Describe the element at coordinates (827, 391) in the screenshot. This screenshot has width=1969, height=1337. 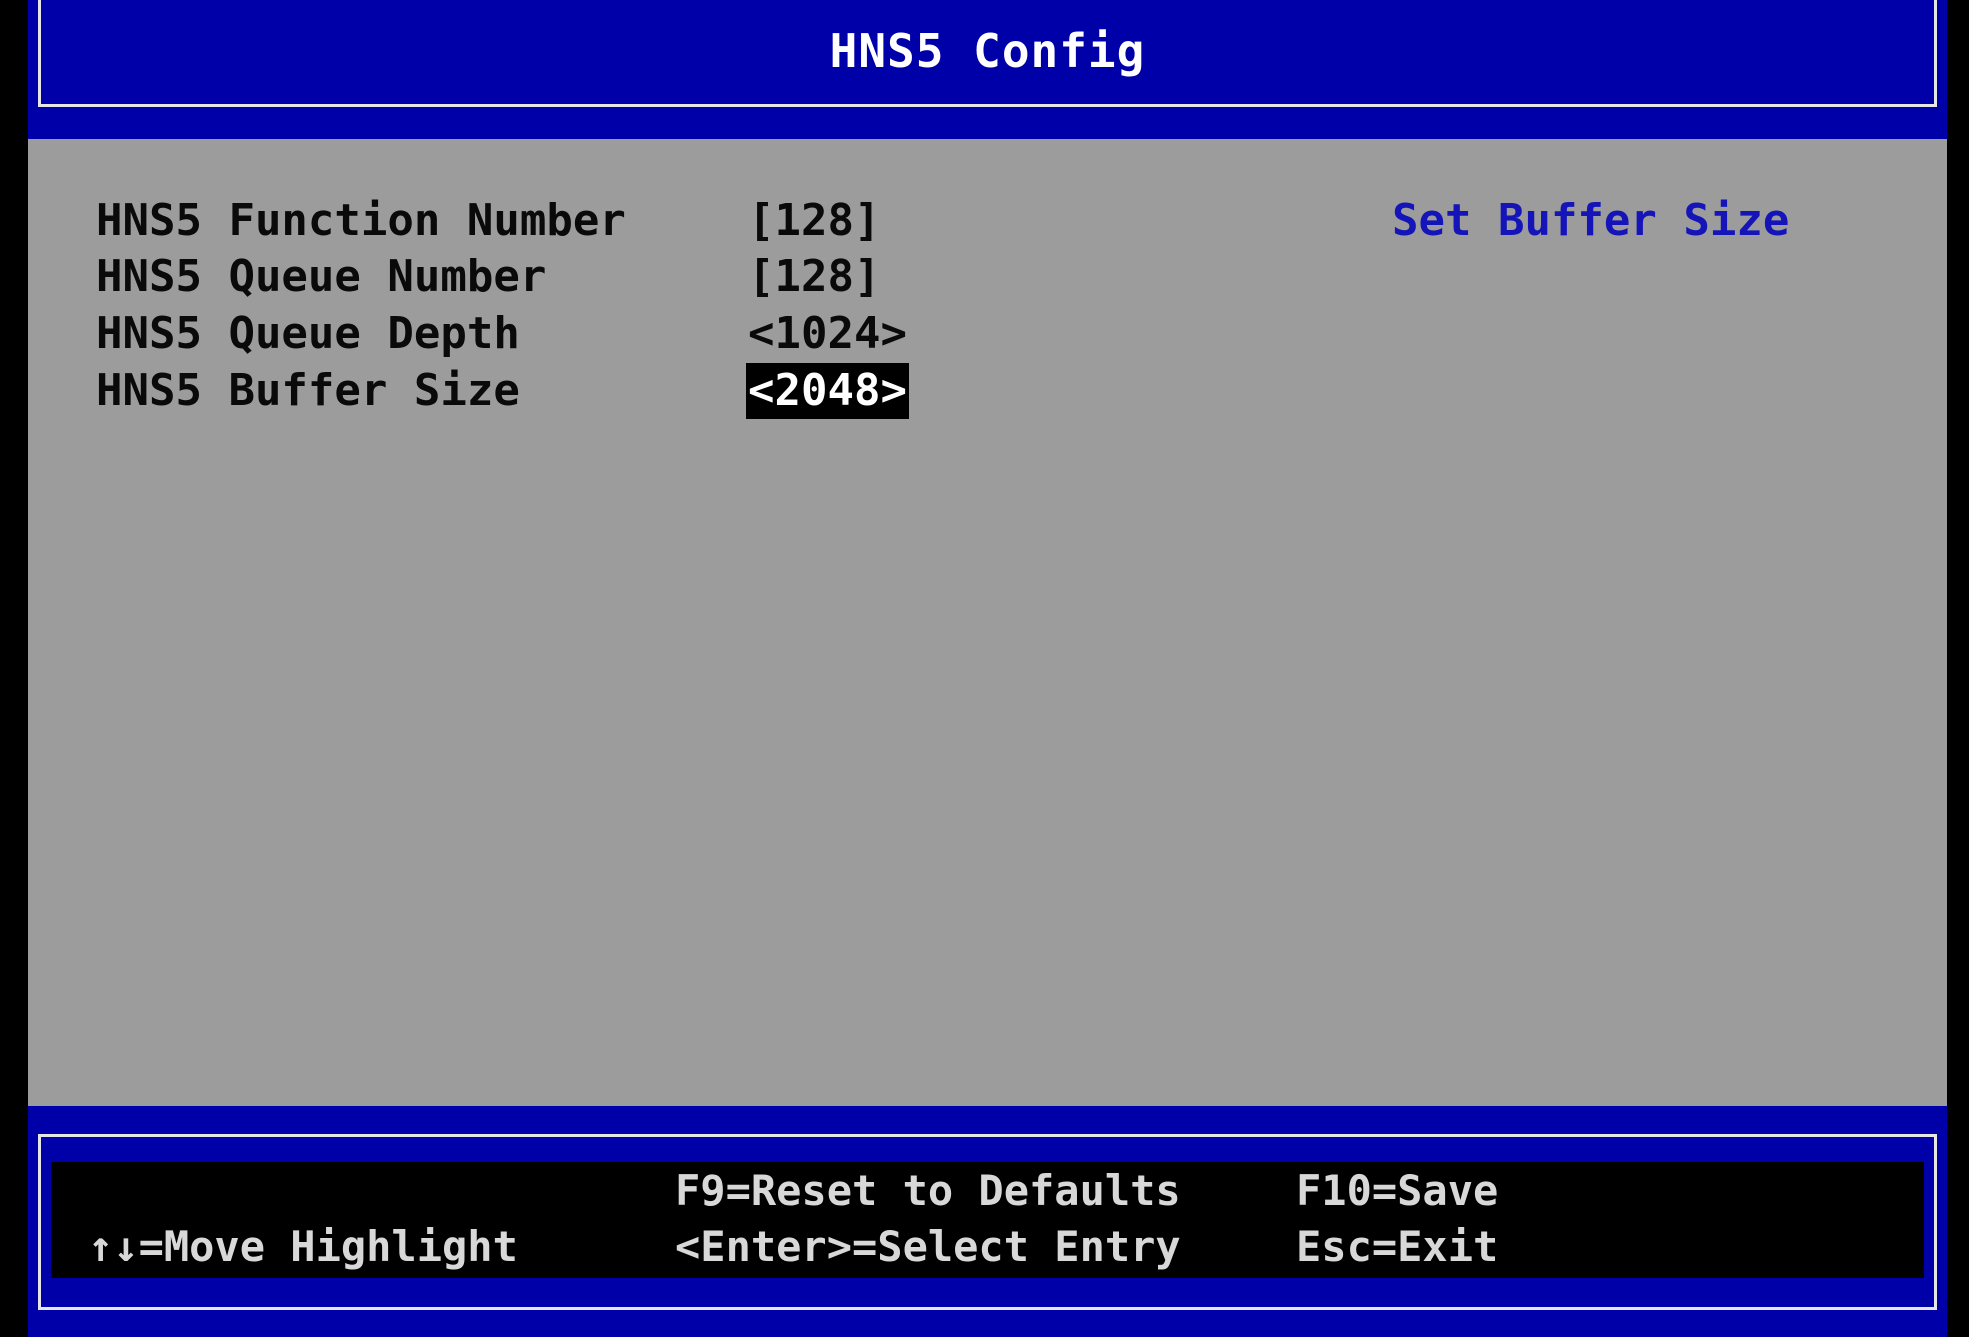
I see `setting-value-selected: <2048>` at that location.